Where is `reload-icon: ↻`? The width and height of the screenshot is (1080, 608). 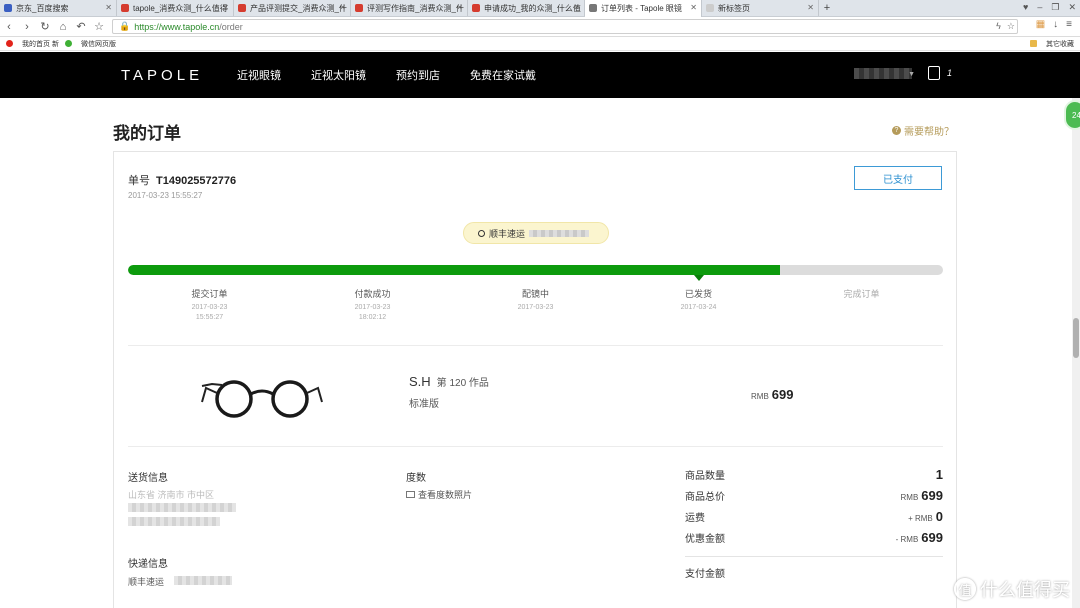 reload-icon: ↻ is located at coordinates (45, 26).